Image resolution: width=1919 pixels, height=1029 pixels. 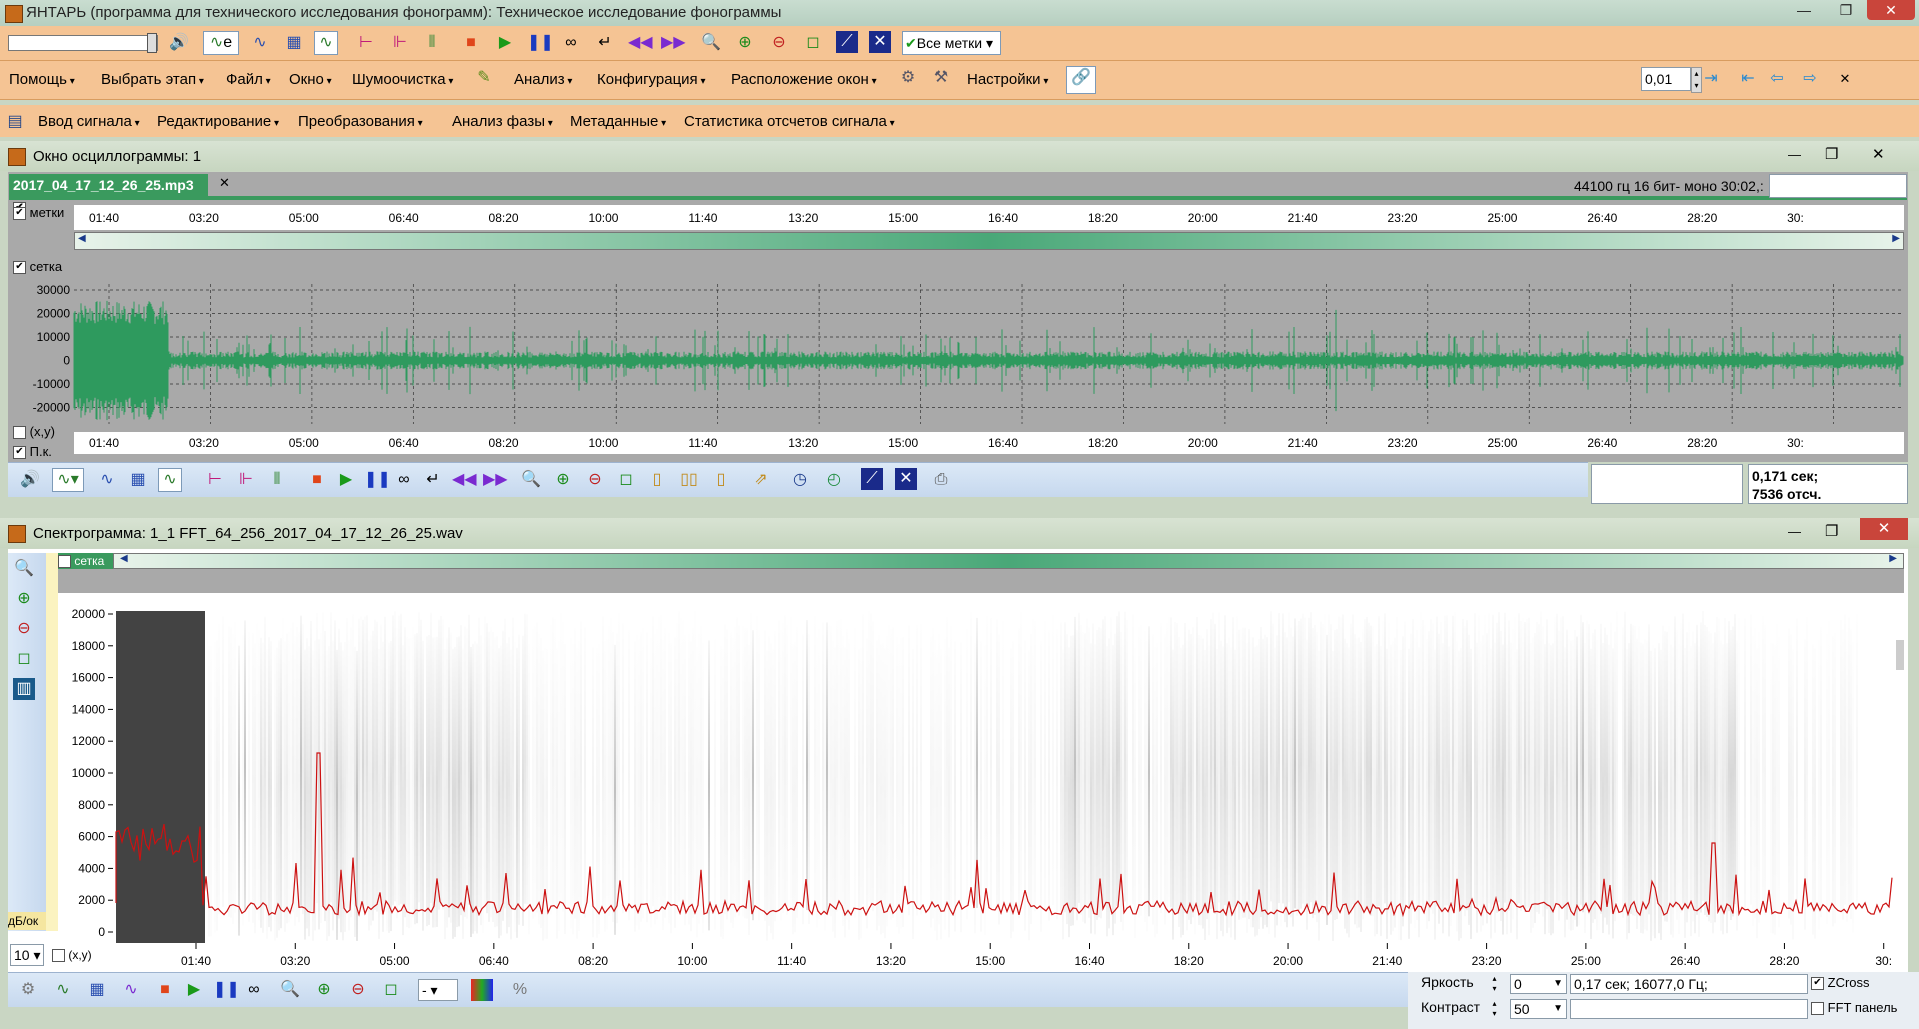 I want to click on osc-zoom-icon: 🔍, so click(x=531, y=480).